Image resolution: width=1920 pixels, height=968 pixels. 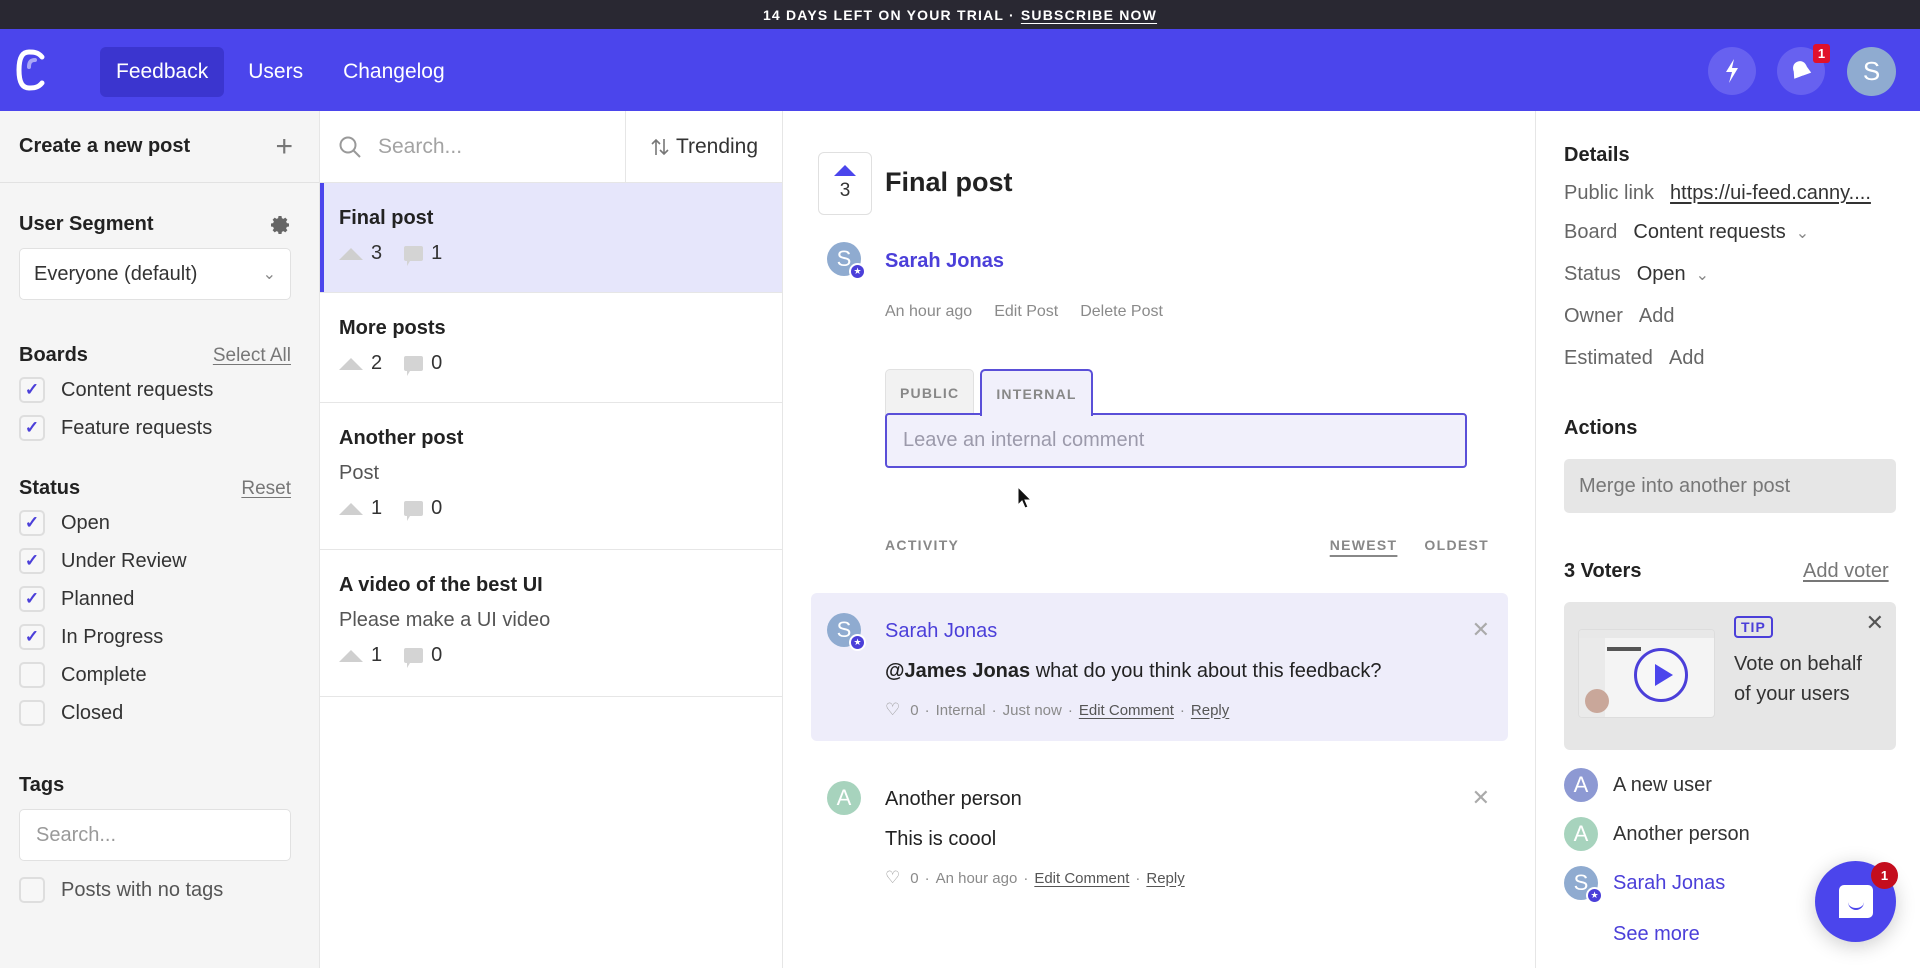 I want to click on comment-author-link: Sarah Jonas, so click(x=941, y=631).